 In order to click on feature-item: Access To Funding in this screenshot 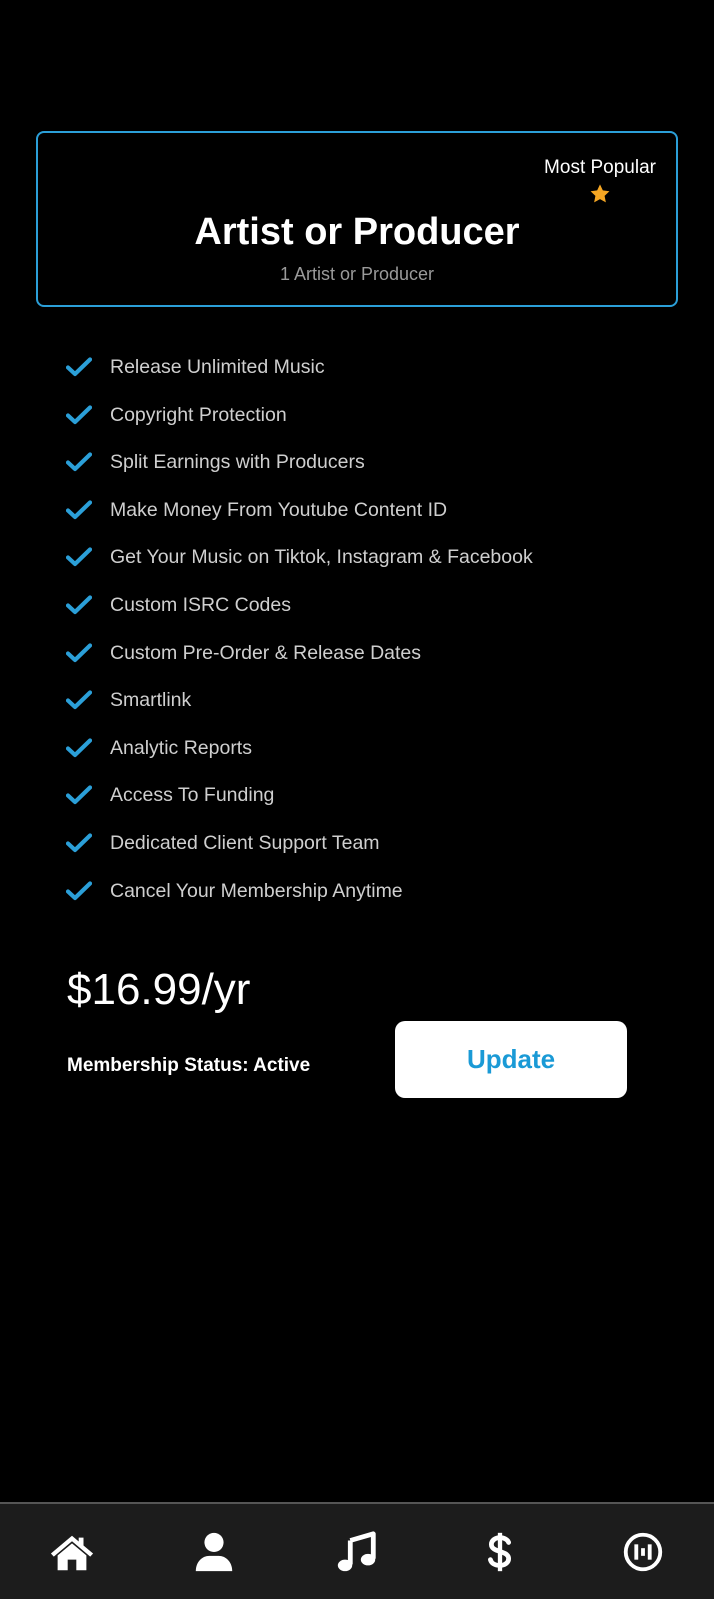, I will do `click(366, 808)`.